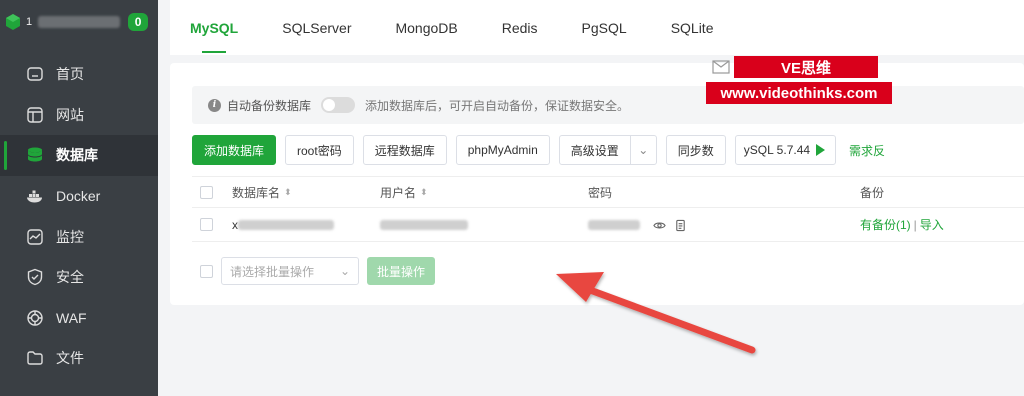  What do you see at coordinates (35, 277) in the screenshot?
I see `shield-icon` at bounding box center [35, 277].